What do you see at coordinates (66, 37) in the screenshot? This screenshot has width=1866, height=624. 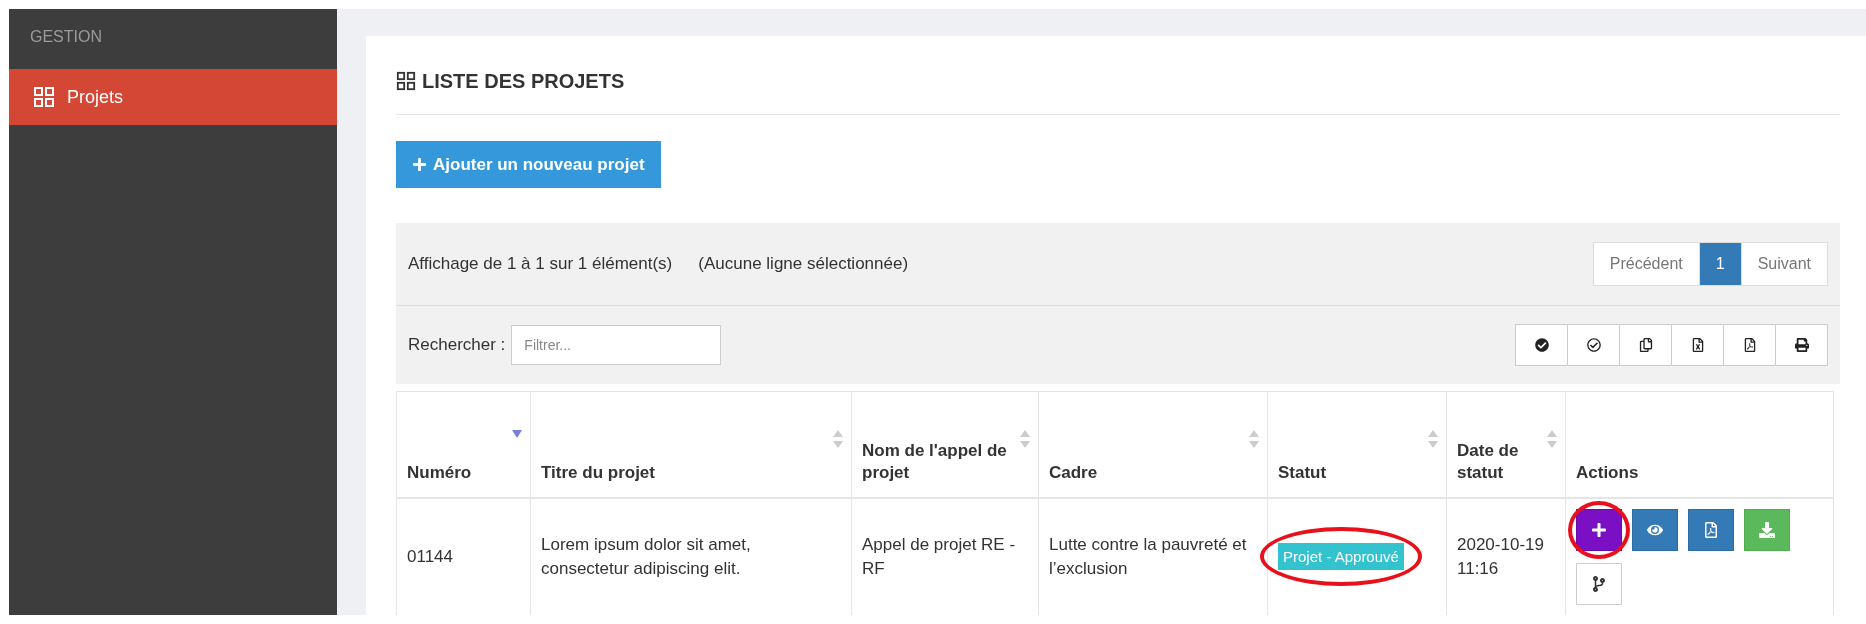 I see `sidebar-section-title: GESTION` at bounding box center [66, 37].